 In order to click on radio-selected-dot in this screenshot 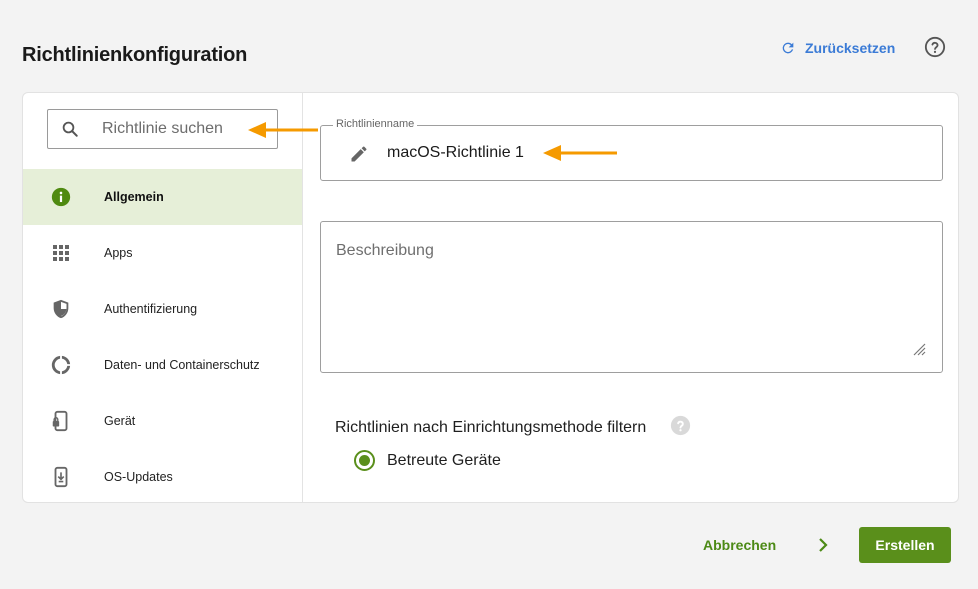, I will do `click(364, 460)`.